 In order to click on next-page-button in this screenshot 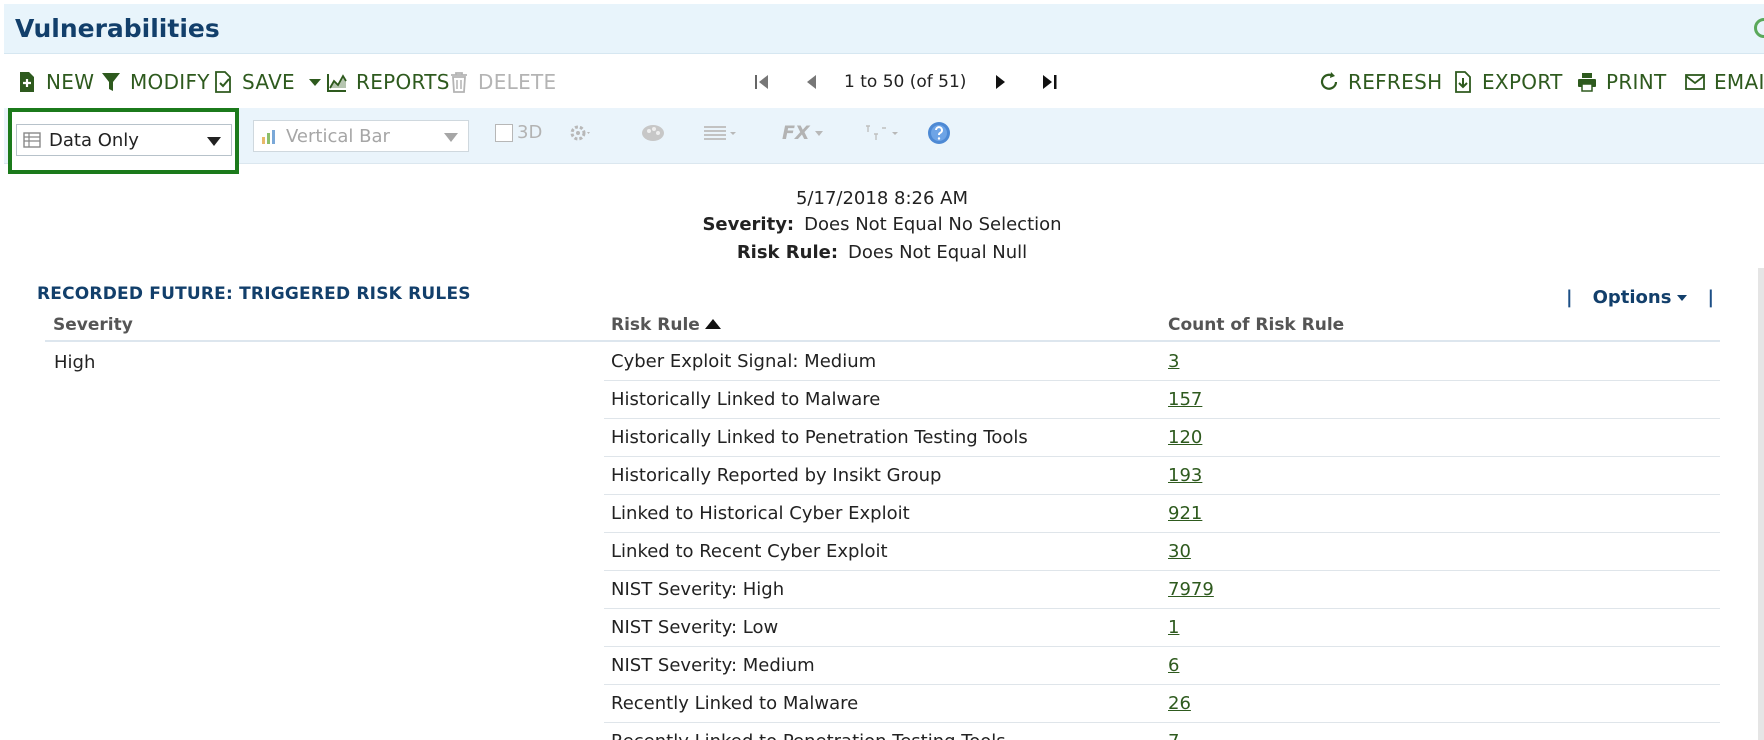, I will do `click(1000, 82)`.